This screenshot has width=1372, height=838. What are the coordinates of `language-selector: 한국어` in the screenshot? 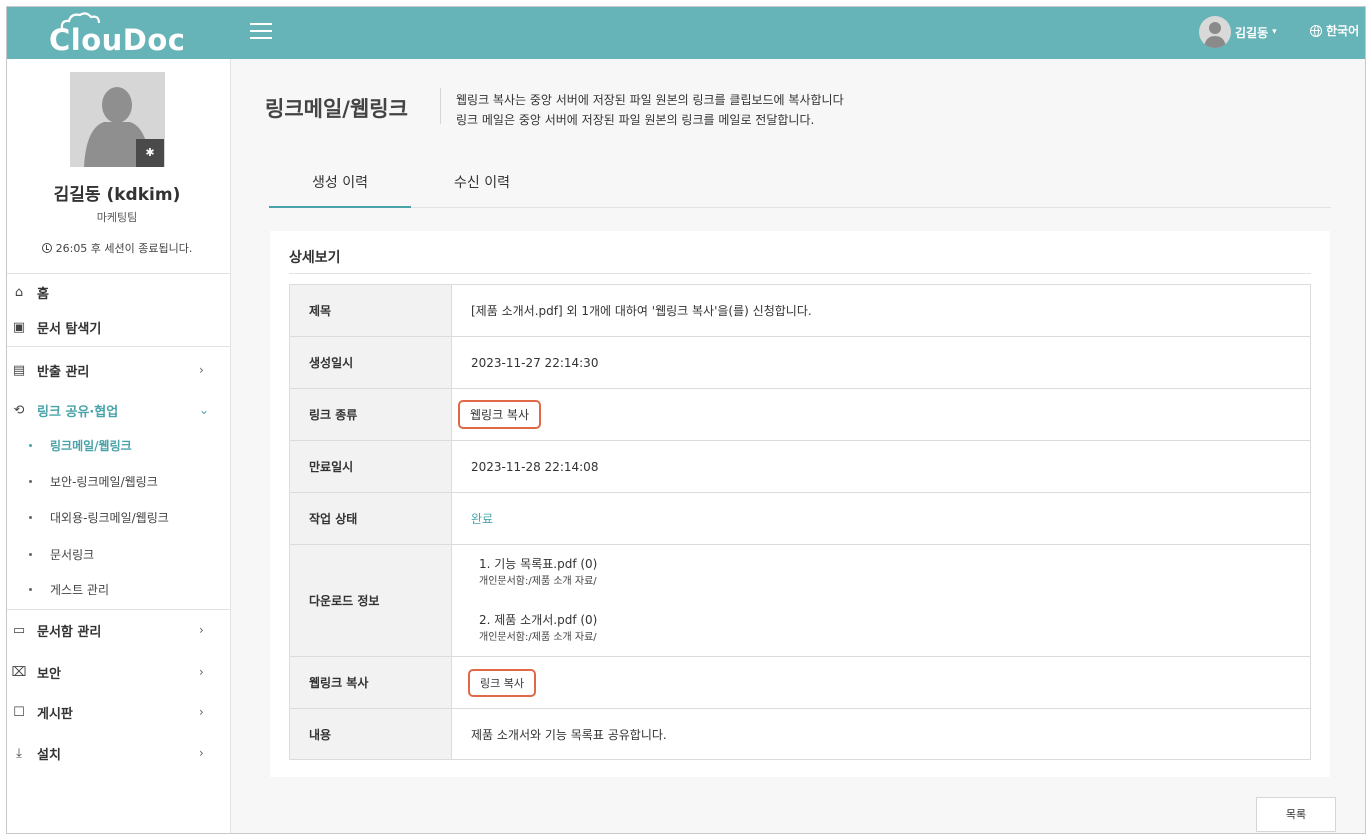 It's located at (1334, 30).